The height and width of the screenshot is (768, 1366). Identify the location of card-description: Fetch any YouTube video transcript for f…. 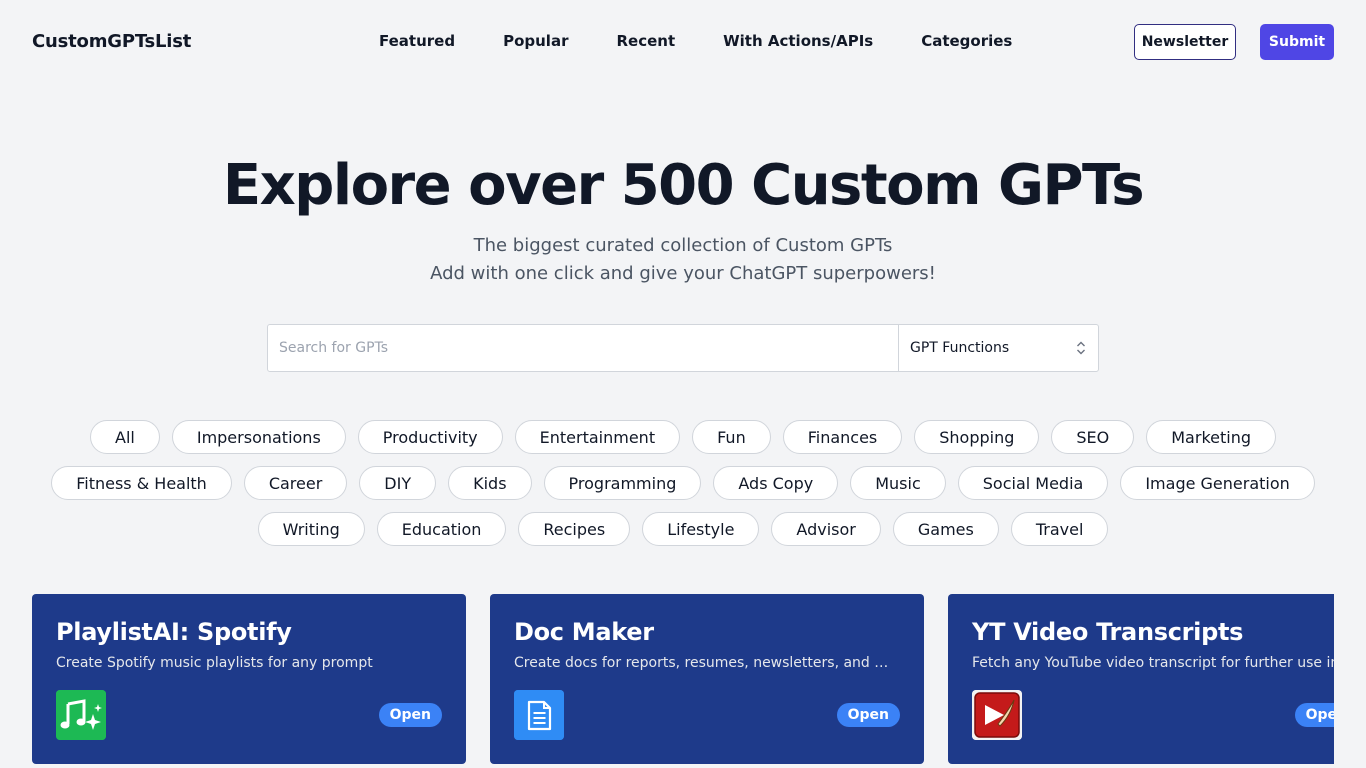
(1153, 663).